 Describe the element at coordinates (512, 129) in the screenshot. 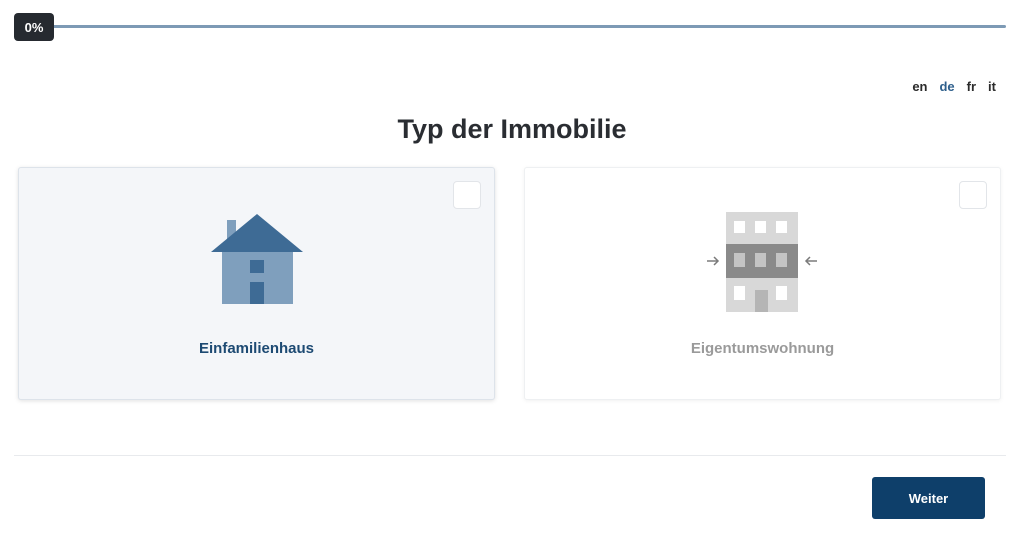

I see `page-title: Typ der Immobilie` at that location.